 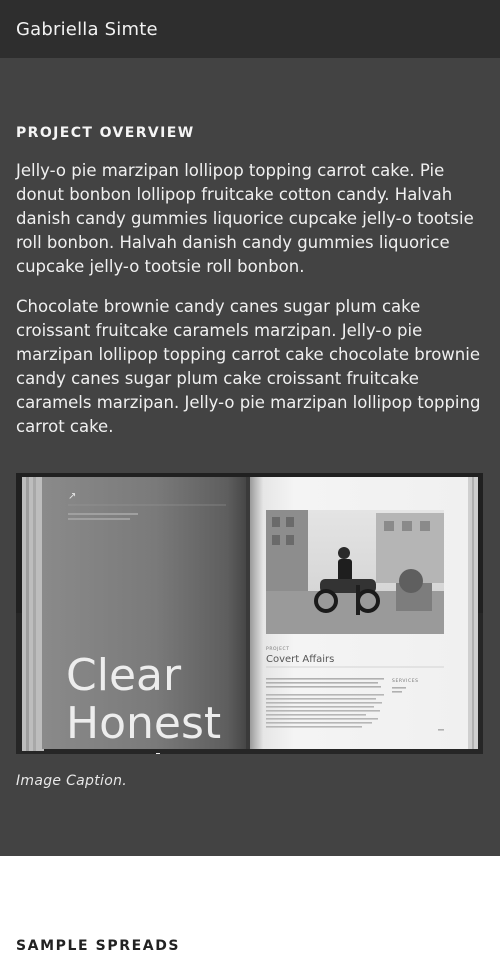 What do you see at coordinates (98, 946) in the screenshot?
I see `sample-spreads-heading: SAMPLE SPREADS` at bounding box center [98, 946].